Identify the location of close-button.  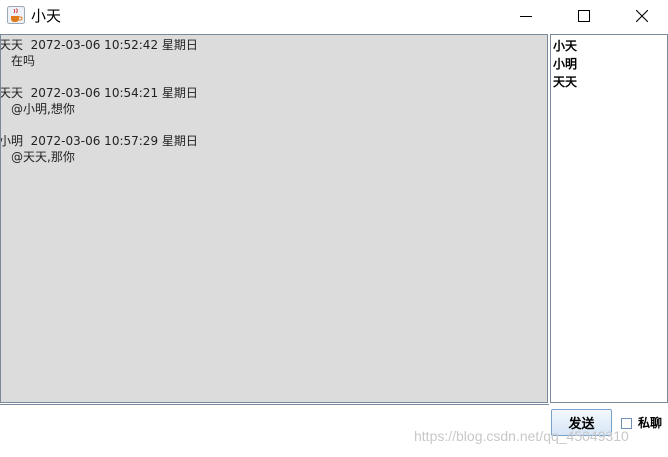
(642, 16).